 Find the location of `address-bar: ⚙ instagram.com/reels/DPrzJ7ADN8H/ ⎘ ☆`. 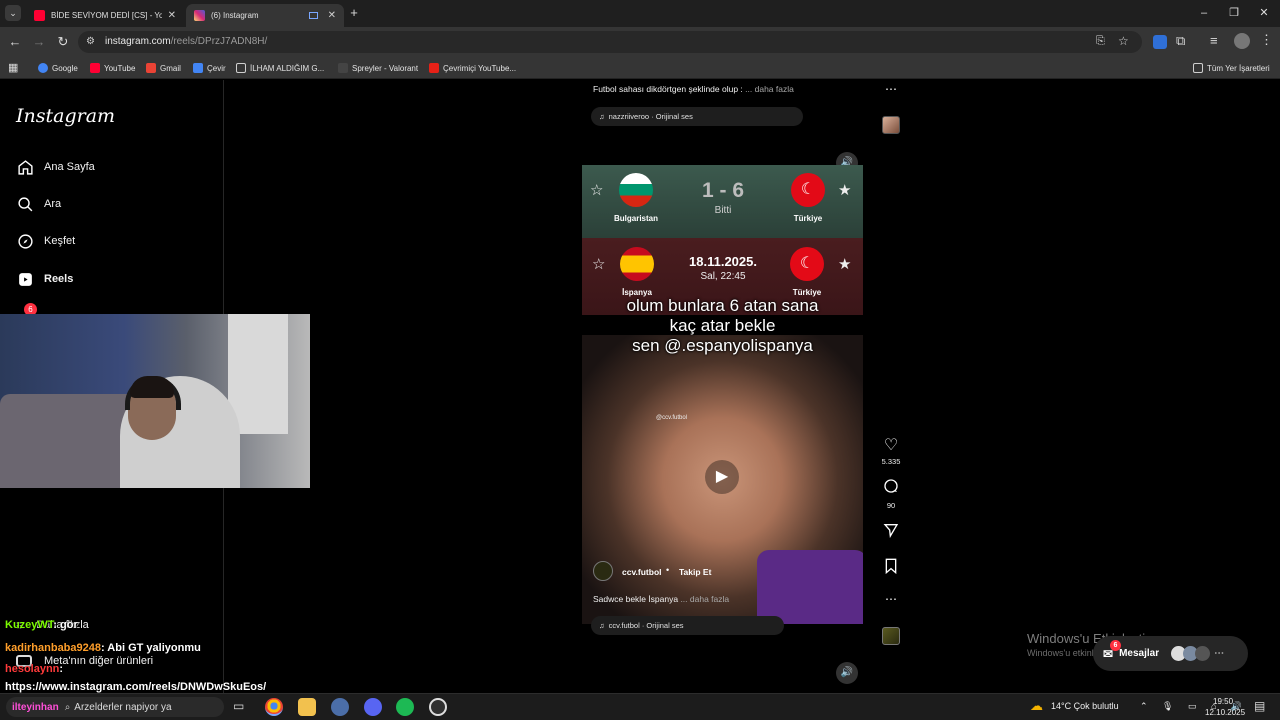

address-bar: ⚙ instagram.com/reels/DPrzJ7ADN8H/ ⎘ ☆ is located at coordinates (610, 42).